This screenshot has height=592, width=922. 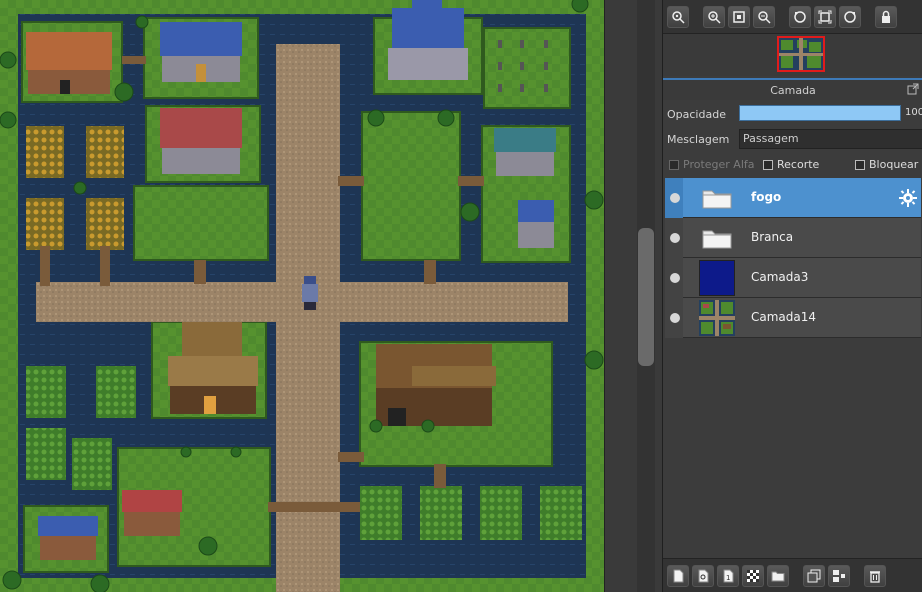 I want to click on zoom-out-icon, so click(x=764, y=17).